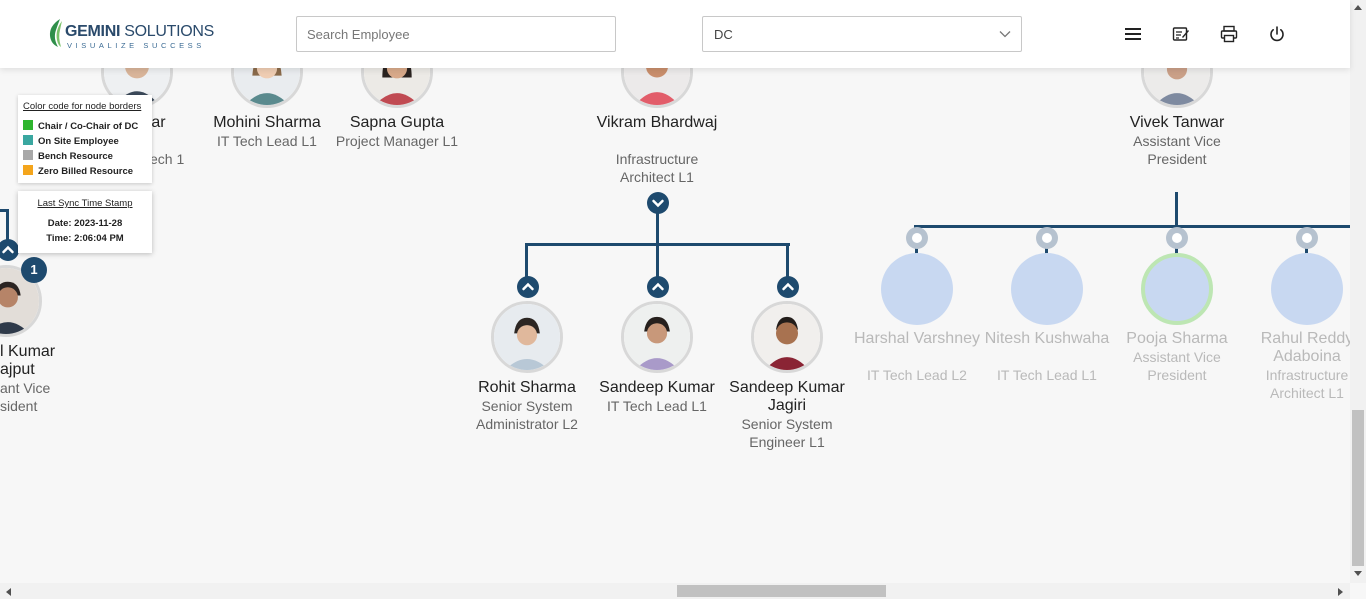  I want to click on node-name: Mohini Sharma, so click(267, 122).